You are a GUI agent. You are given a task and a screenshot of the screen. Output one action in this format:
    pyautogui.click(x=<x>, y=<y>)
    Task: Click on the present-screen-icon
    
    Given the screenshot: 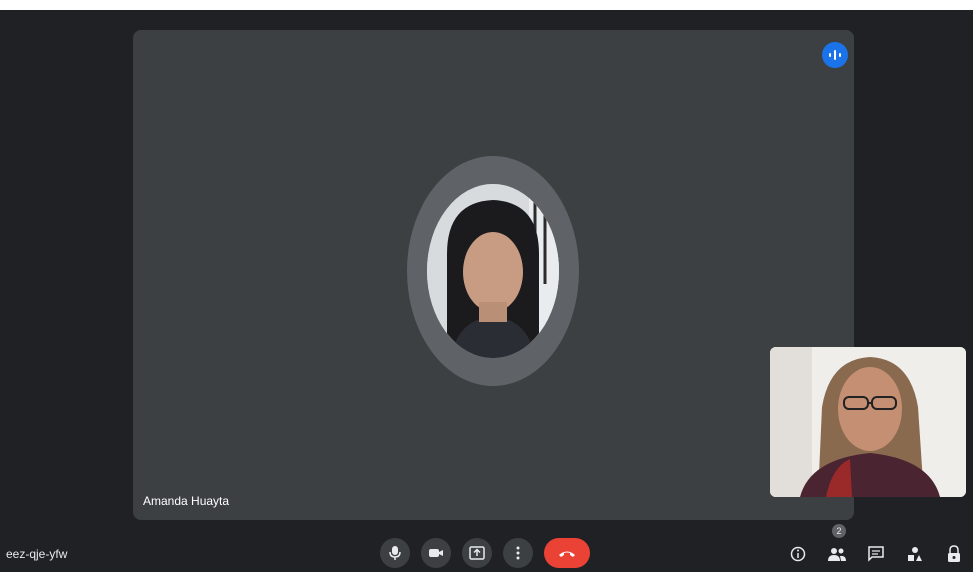 What is the action you would take?
    pyautogui.click(x=477, y=553)
    